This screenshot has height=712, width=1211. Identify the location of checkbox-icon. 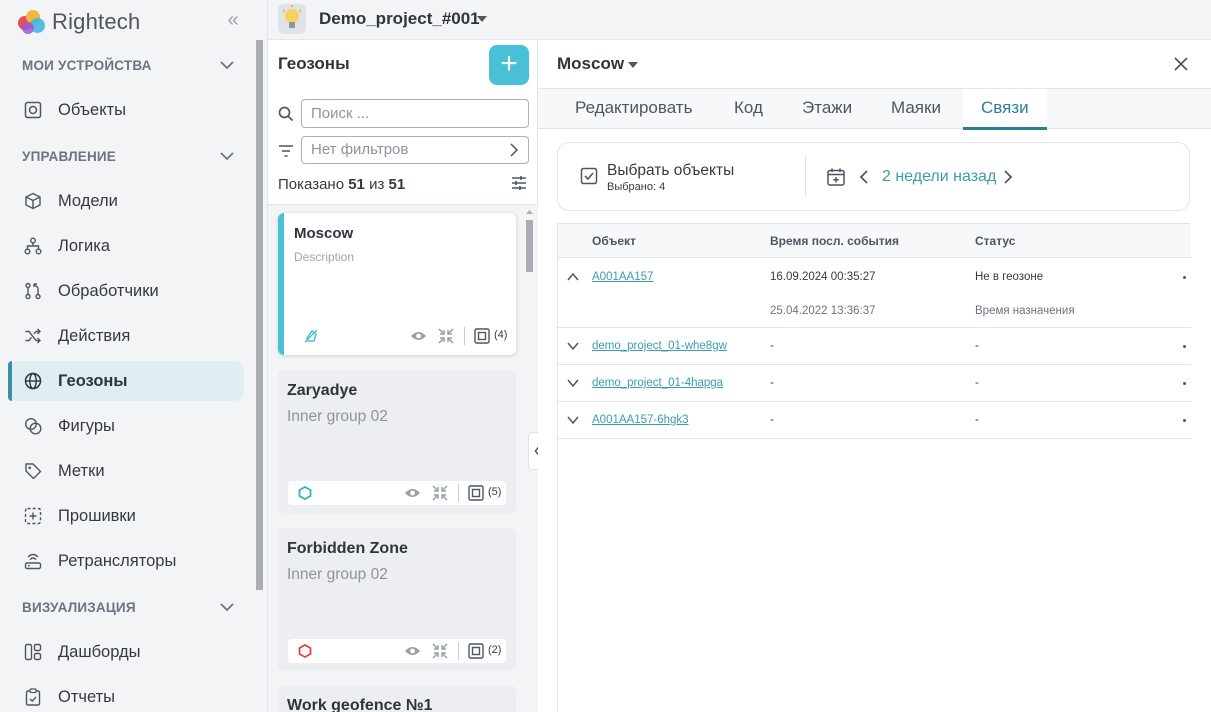
(589, 176).